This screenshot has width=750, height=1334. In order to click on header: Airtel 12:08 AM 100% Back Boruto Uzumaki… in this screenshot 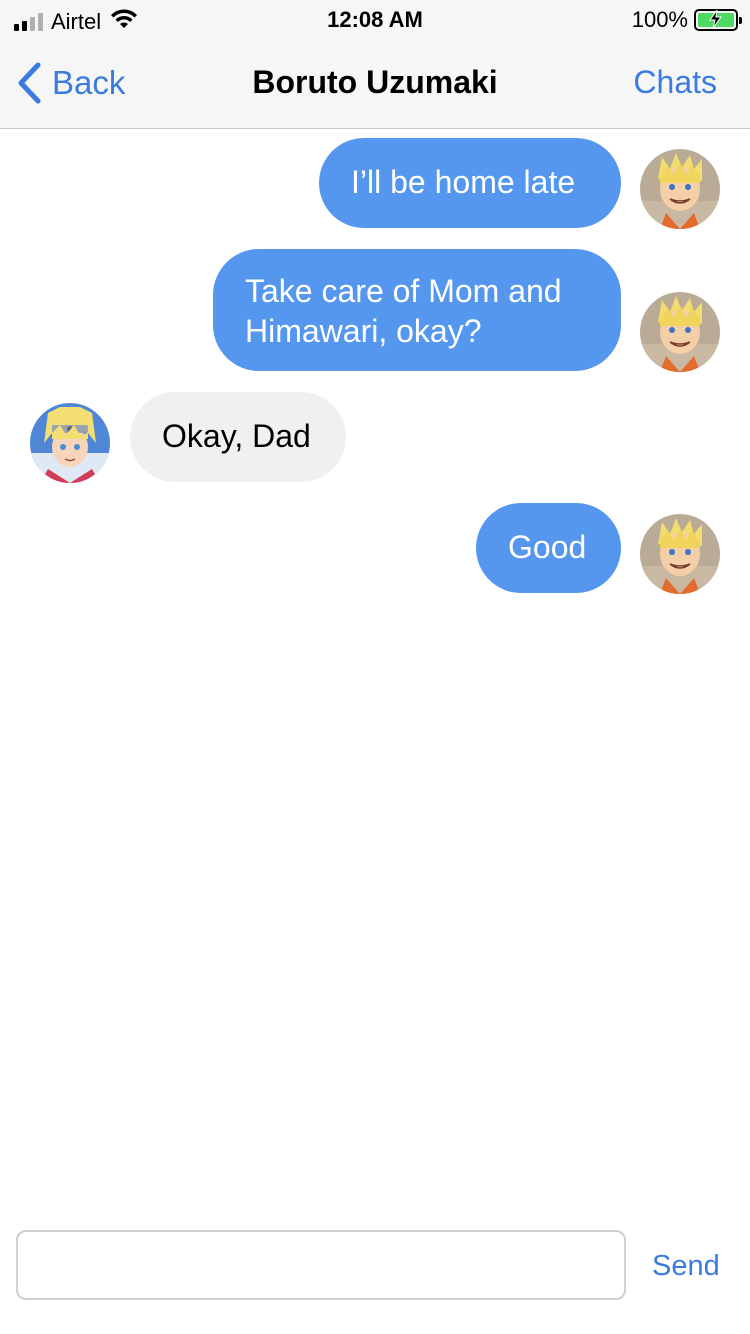, I will do `click(375, 64)`.